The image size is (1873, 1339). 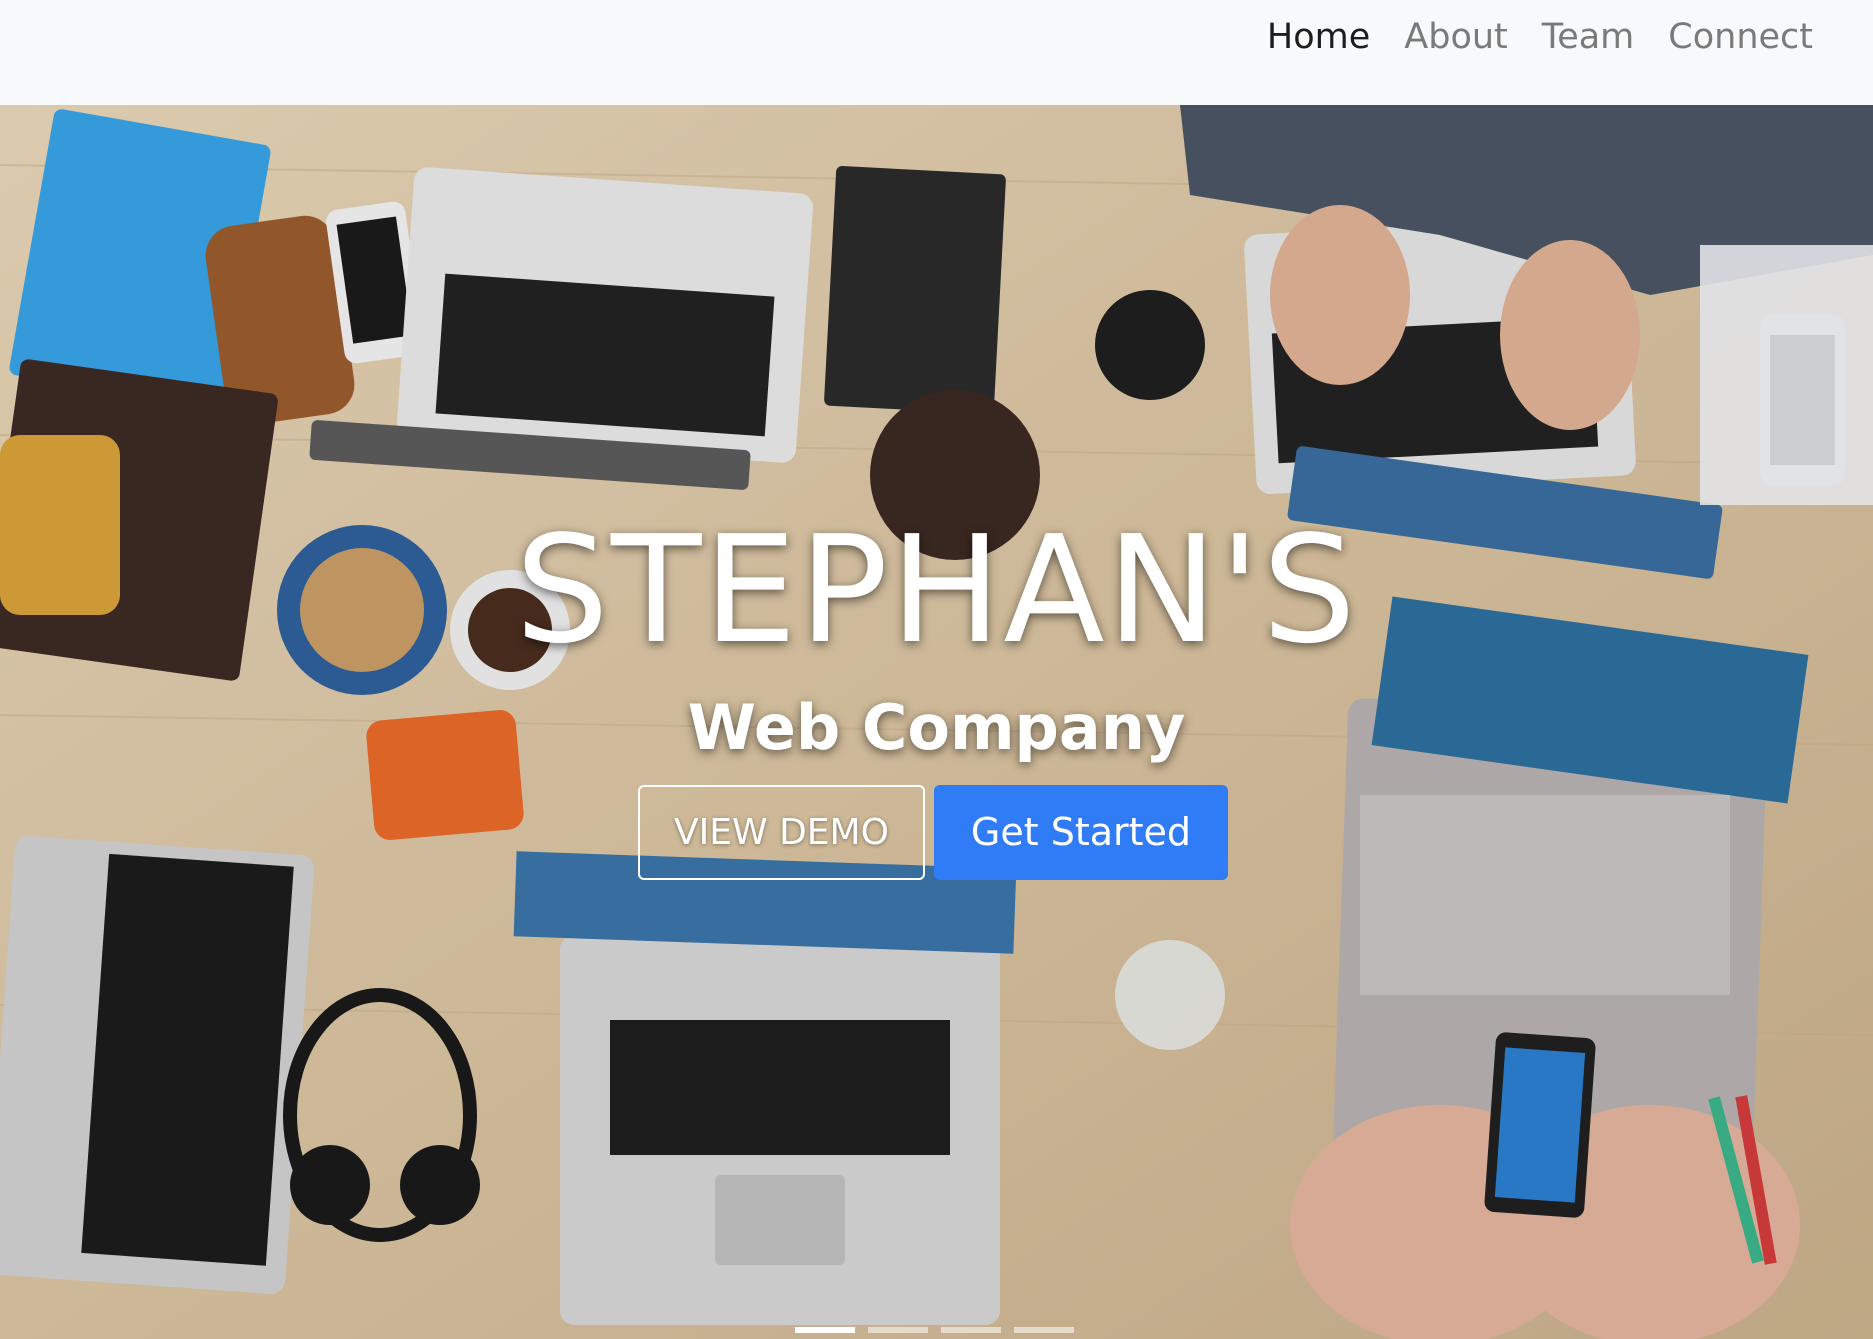 I want to click on nav-links: Home About Team Connect, so click(x=1540, y=37).